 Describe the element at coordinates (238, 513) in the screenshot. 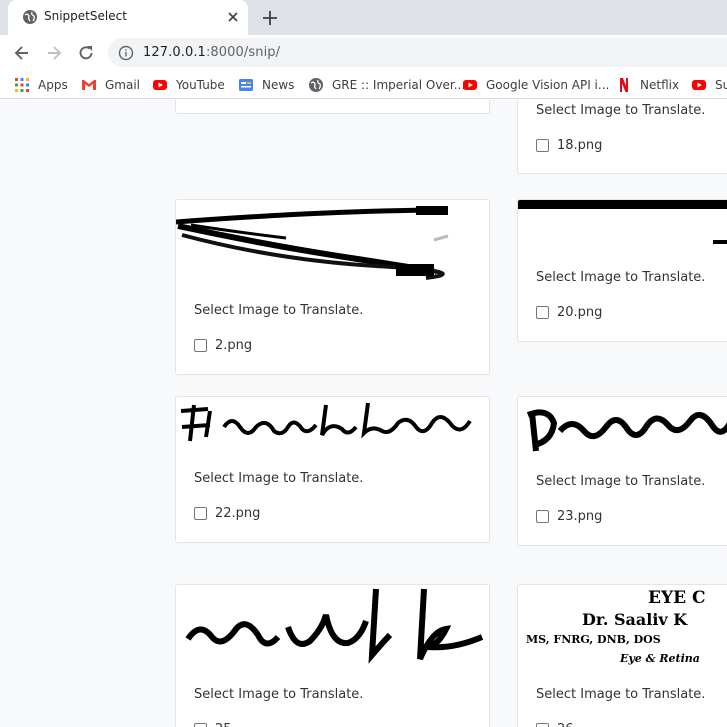

I see `file-label: 22.png` at that location.